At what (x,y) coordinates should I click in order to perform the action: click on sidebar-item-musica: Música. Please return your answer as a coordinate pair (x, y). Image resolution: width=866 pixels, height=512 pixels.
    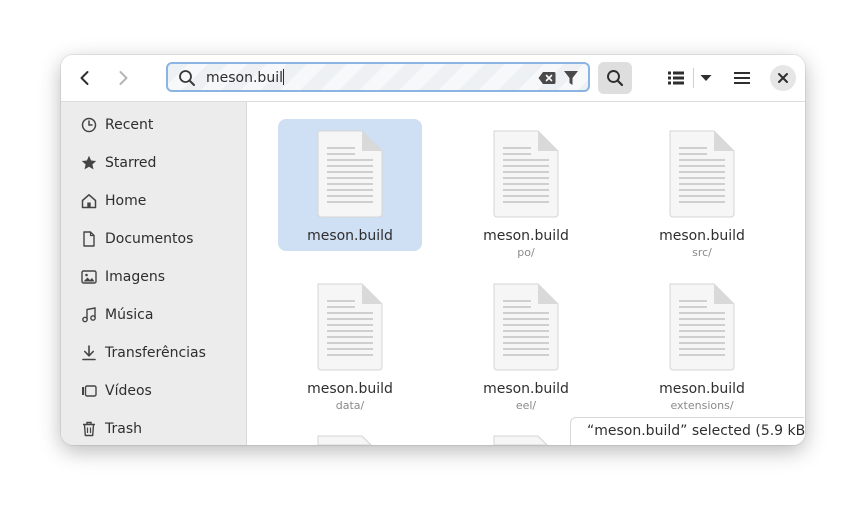
    Looking at the image, I should click on (153, 315).